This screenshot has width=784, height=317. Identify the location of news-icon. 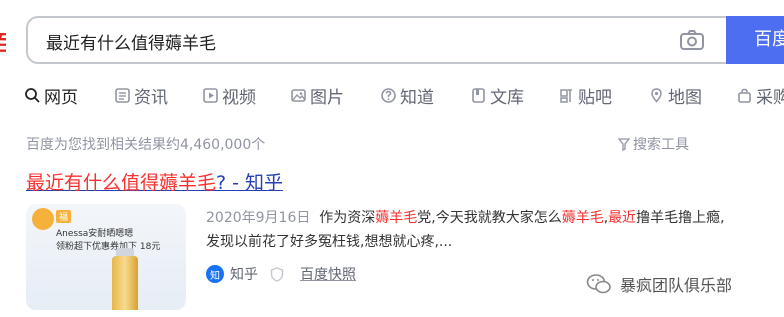
(122, 95).